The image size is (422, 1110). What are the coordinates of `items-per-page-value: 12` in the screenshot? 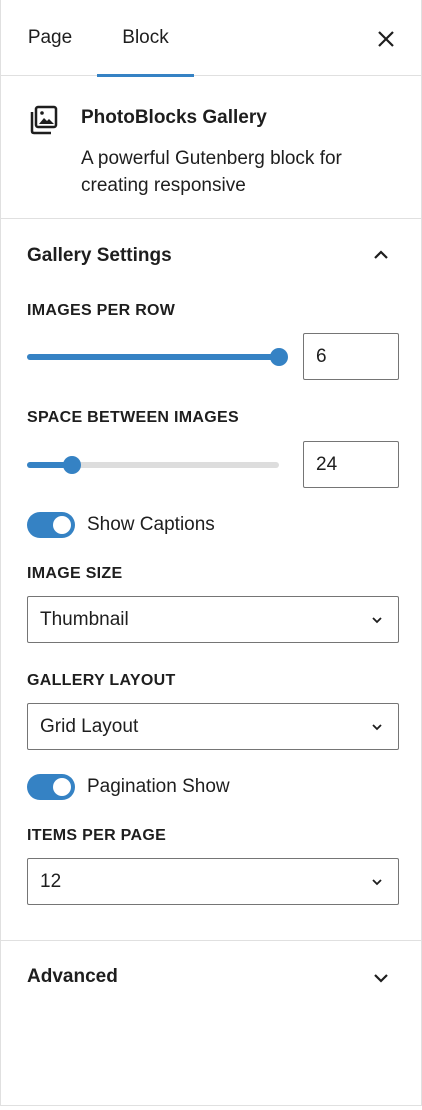 It's located at (51, 881).